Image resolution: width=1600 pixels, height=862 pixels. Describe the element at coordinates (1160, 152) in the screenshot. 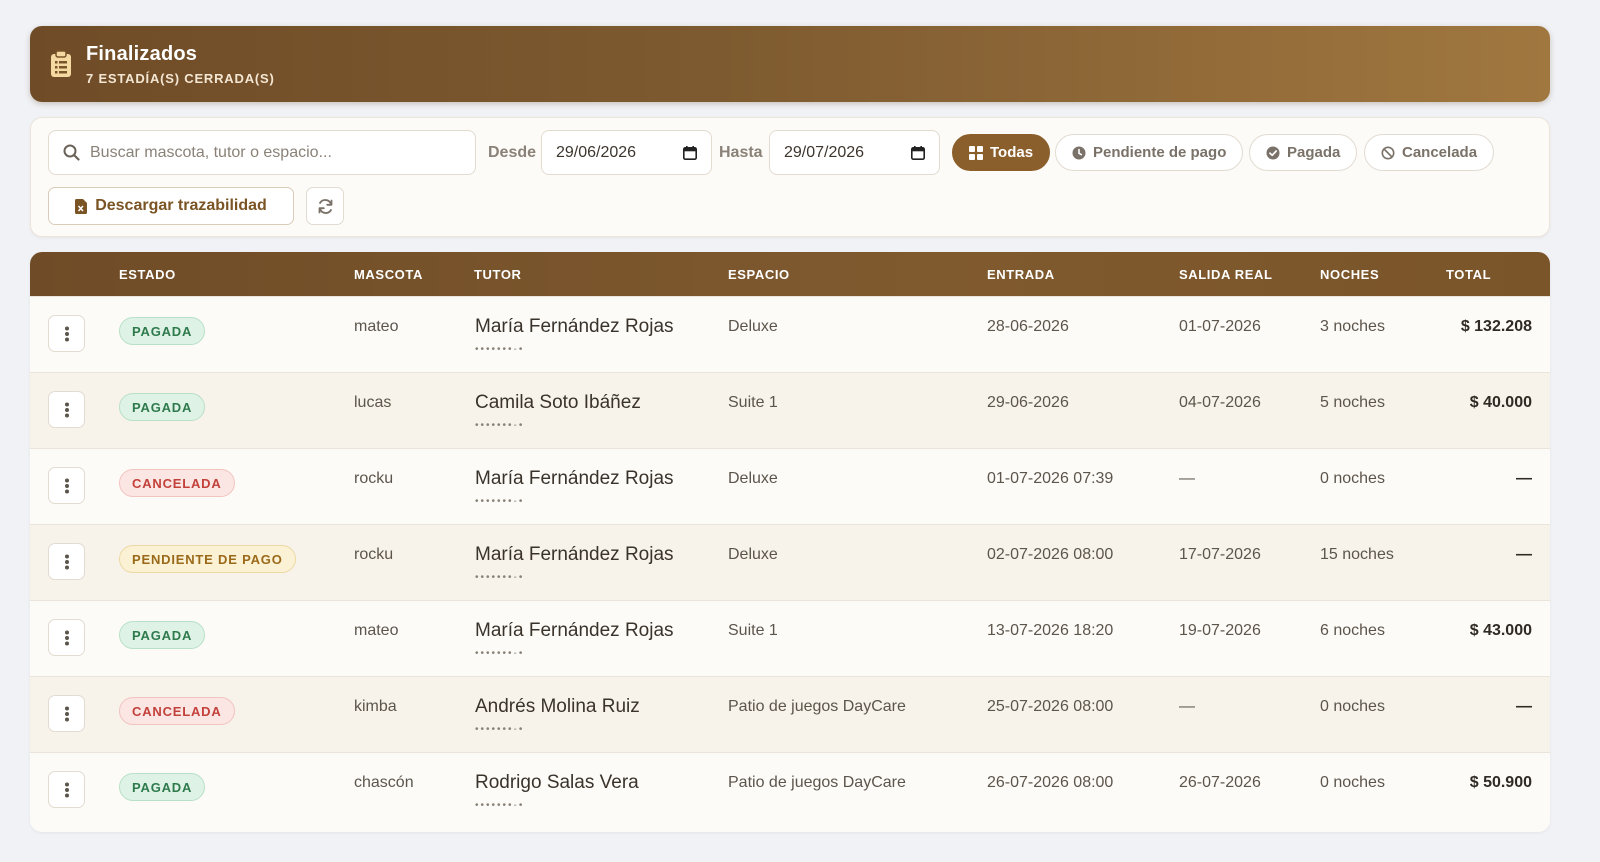

I see `filter-pendiente-label: Pendiente de pago` at that location.